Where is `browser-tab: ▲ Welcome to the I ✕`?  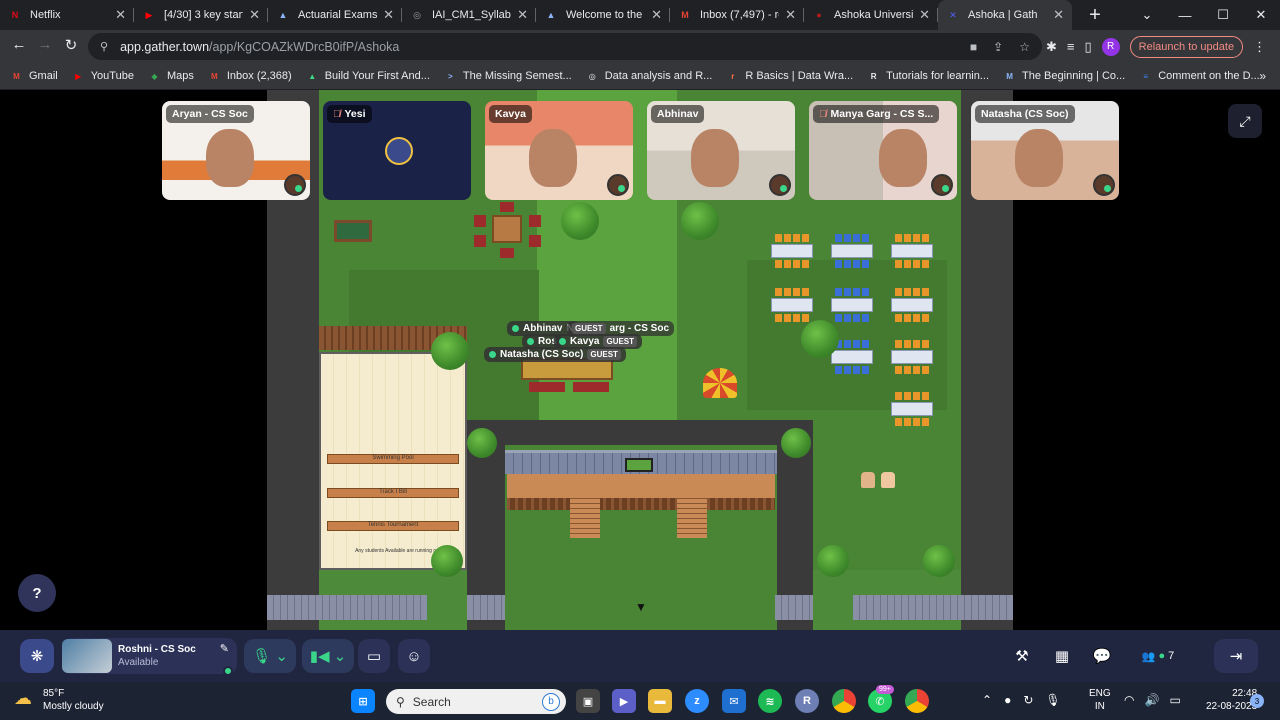
browser-tab: ▲ Welcome to the I ✕ is located at coordinates (603, 15).